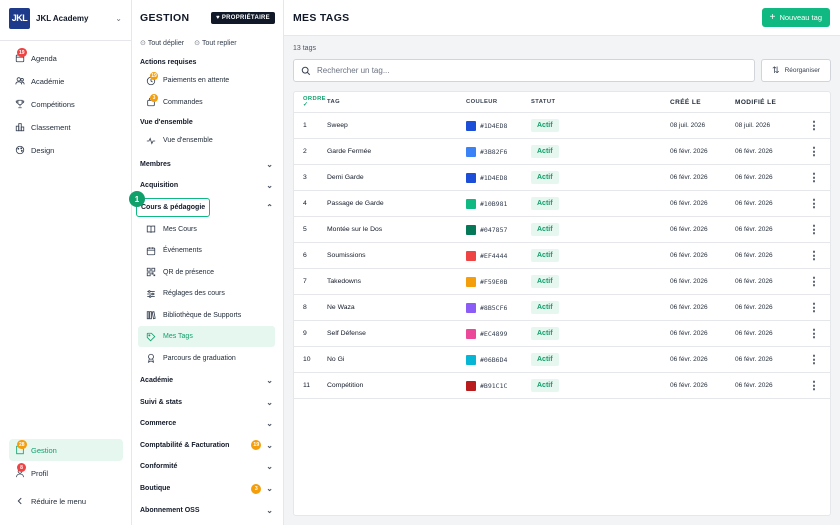  I want to click on nav-profil: 8 Profil, so click(66, 473).